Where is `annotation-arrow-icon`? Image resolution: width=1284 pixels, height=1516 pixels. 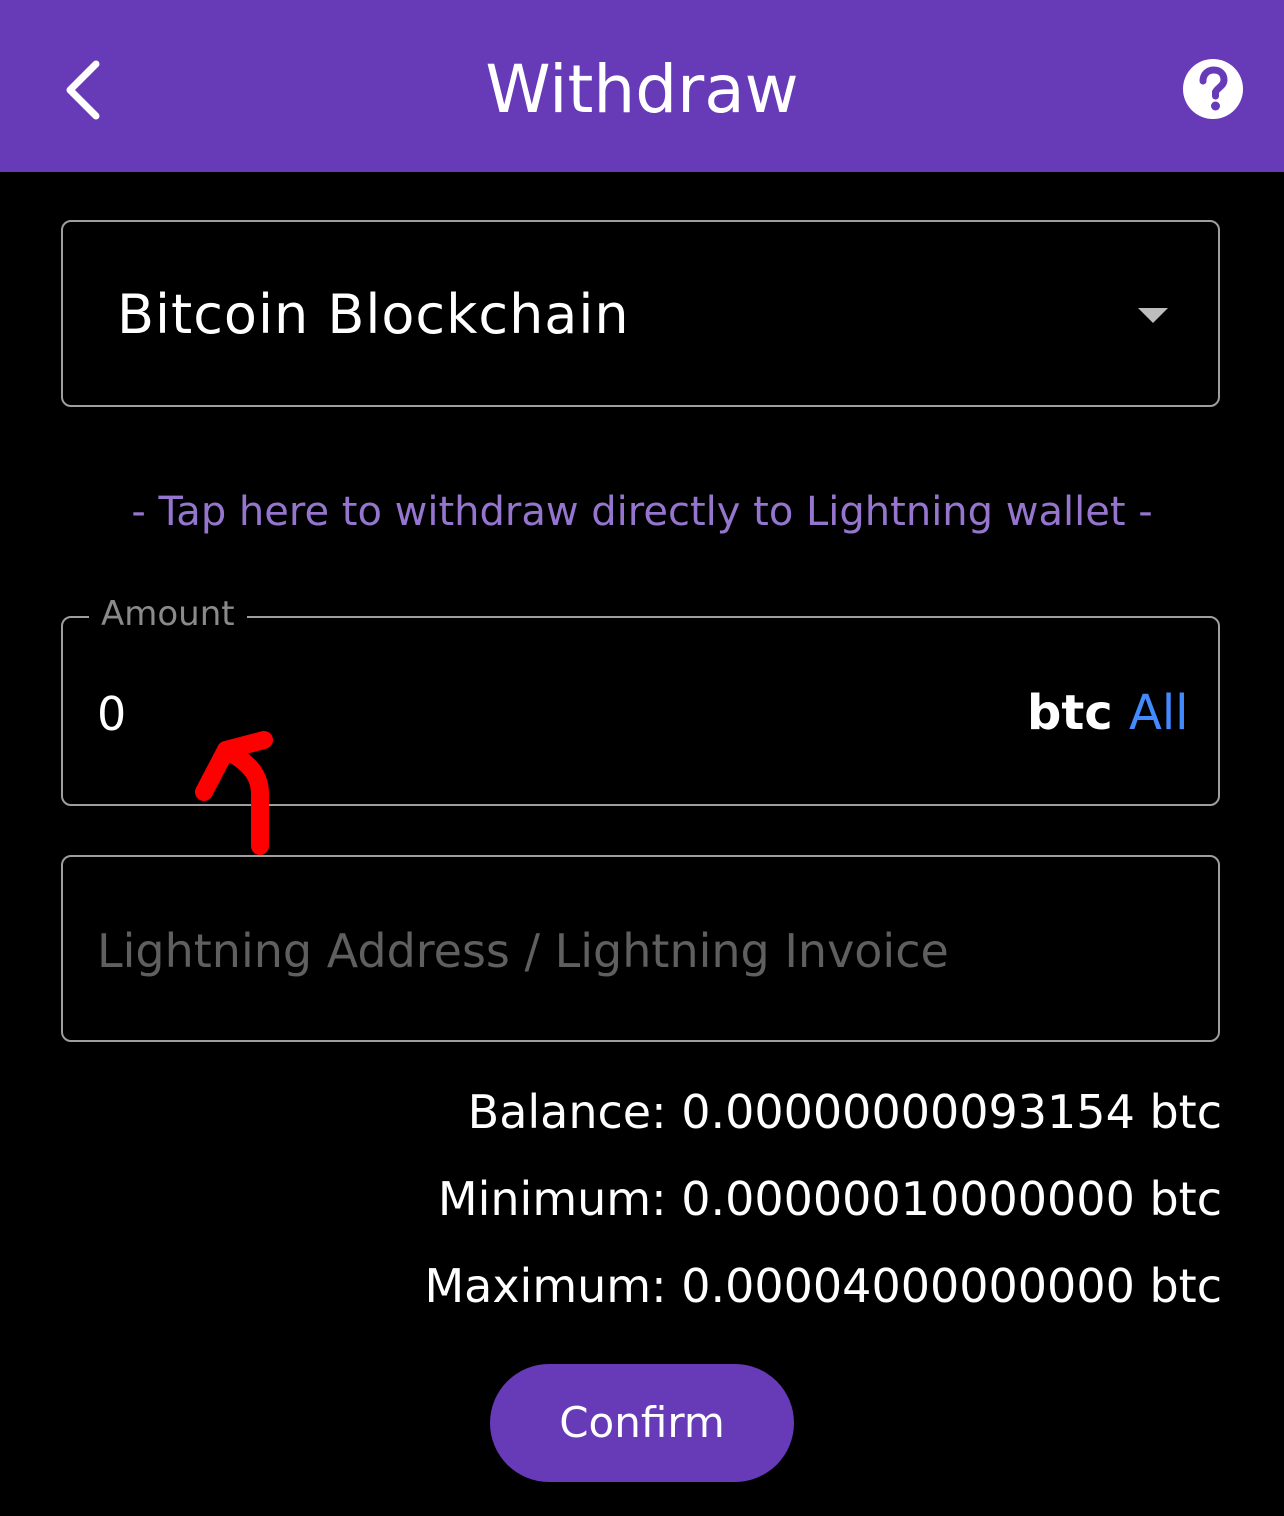 annotation-arrow-icon is located at coordinates (234, 793).